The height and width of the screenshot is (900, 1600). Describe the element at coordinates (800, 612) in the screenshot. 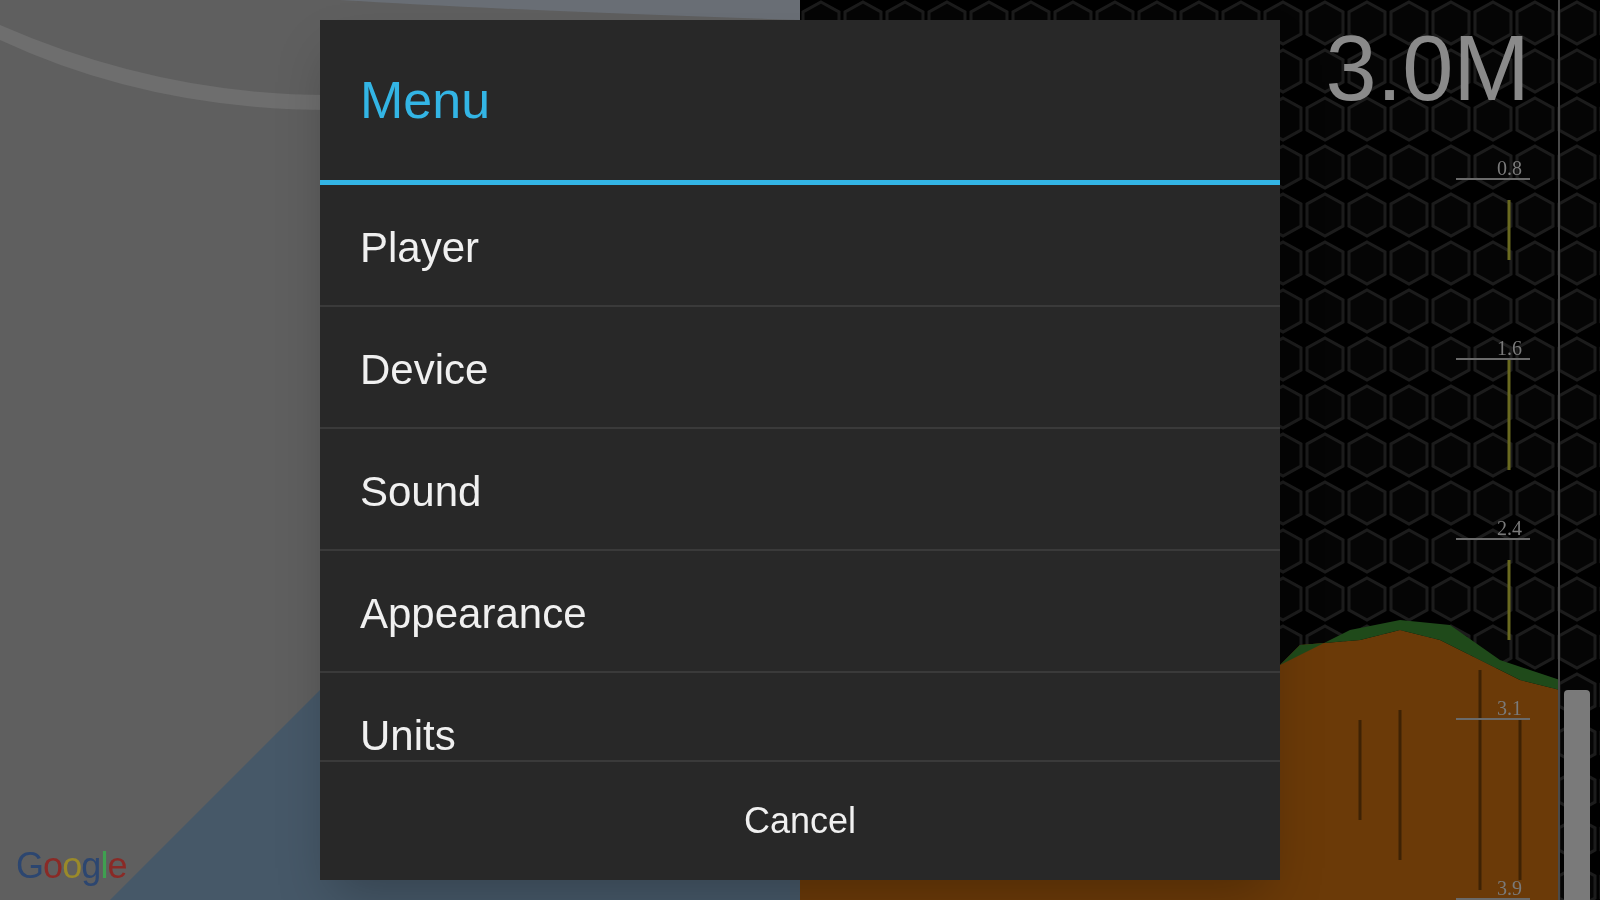

I see `menu-item: Appearance` at that location.